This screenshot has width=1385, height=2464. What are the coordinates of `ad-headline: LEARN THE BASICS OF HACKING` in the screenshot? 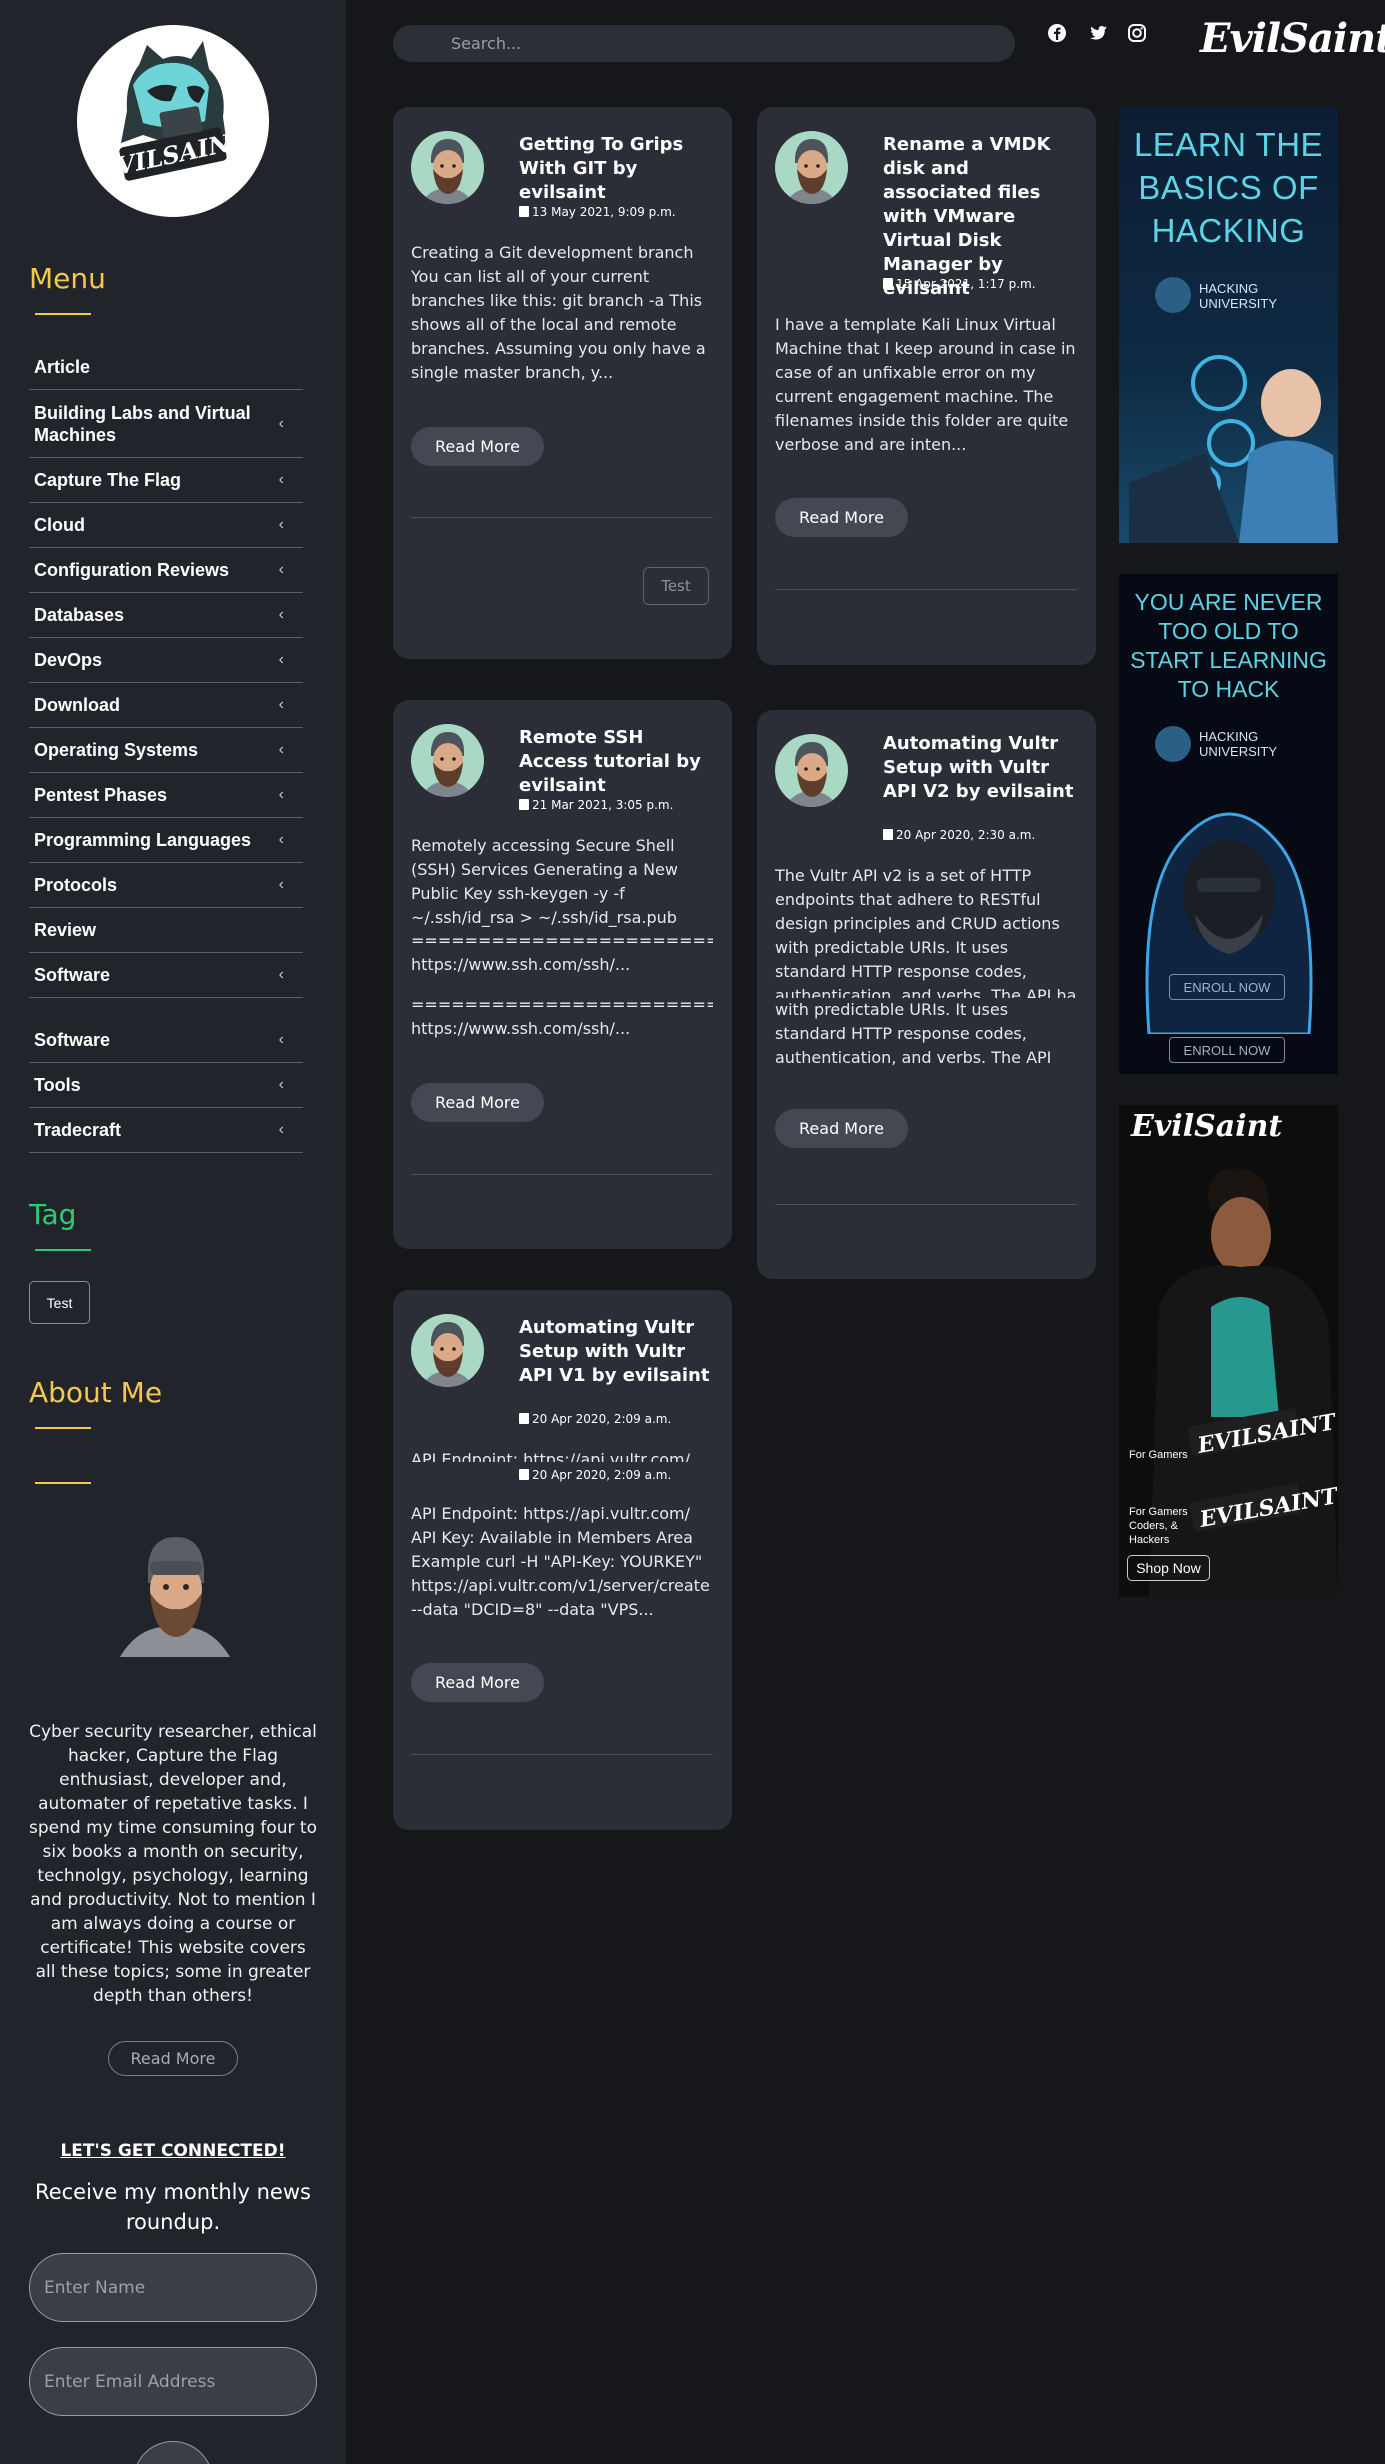 It's located at (1228, 187).